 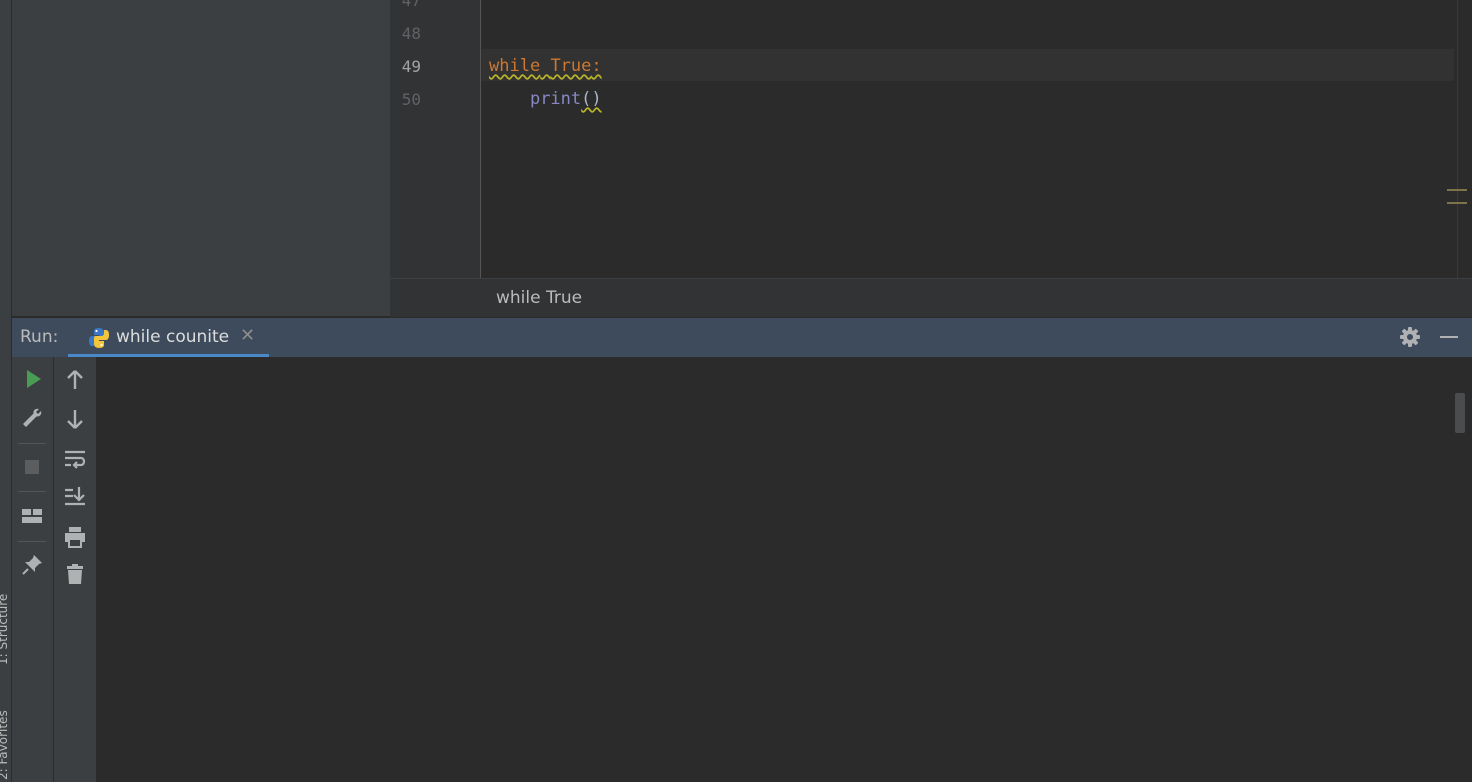 I want to click on arrow-down-icon, so click(x=75, y=419).